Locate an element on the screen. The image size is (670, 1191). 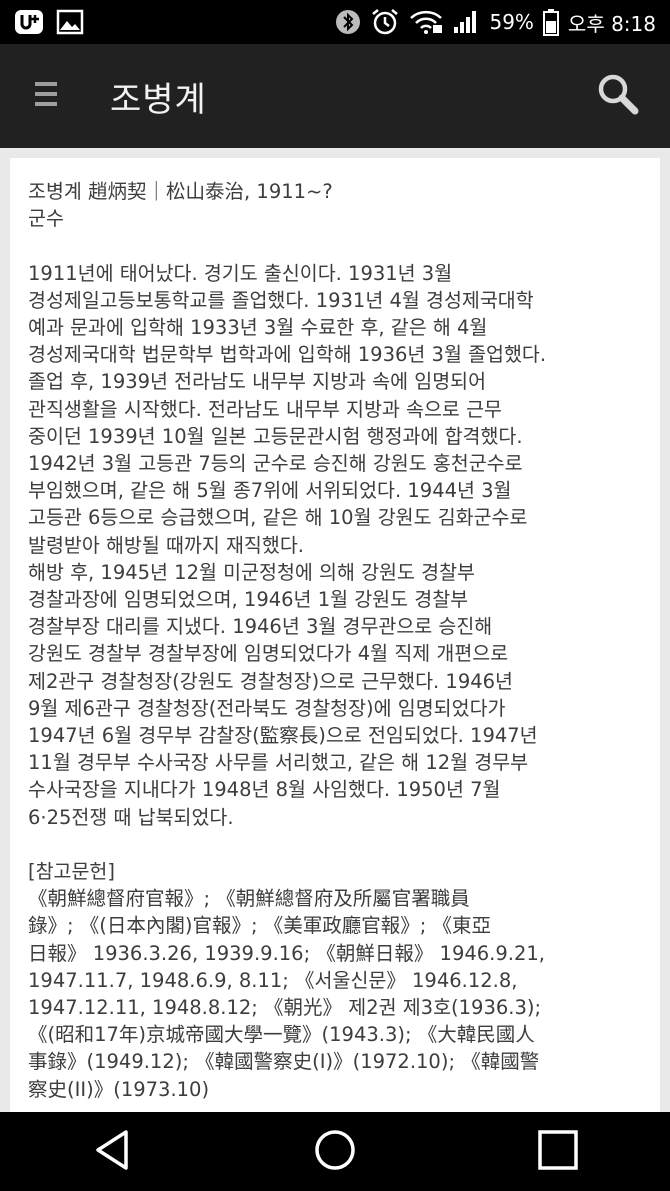
bio-line: 예과 문과에 입학해 1933년 3월 수료한 후, 같은 해 4월 is located at coordinates (258, 327).